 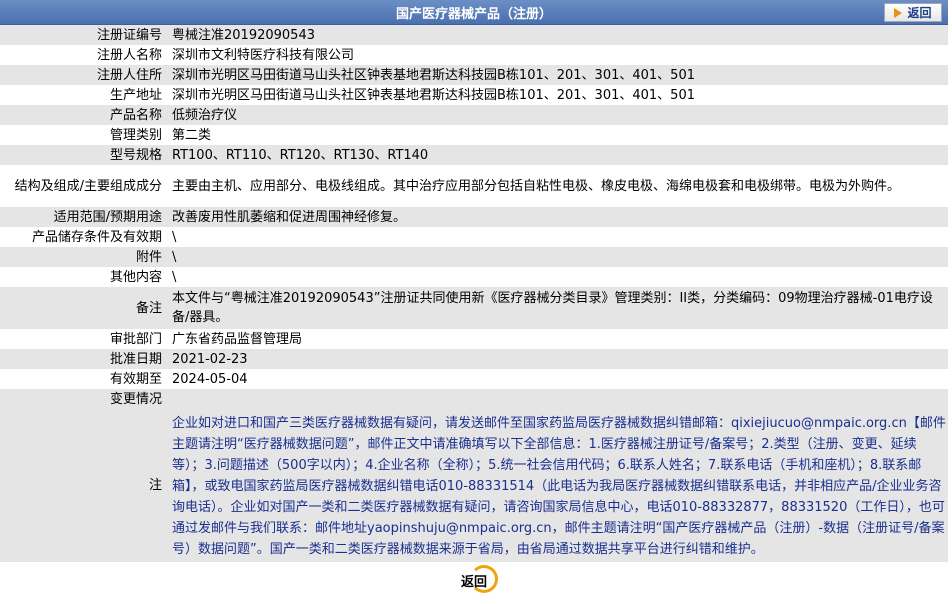 I want to click on row-value, so click(x=558, y=399).